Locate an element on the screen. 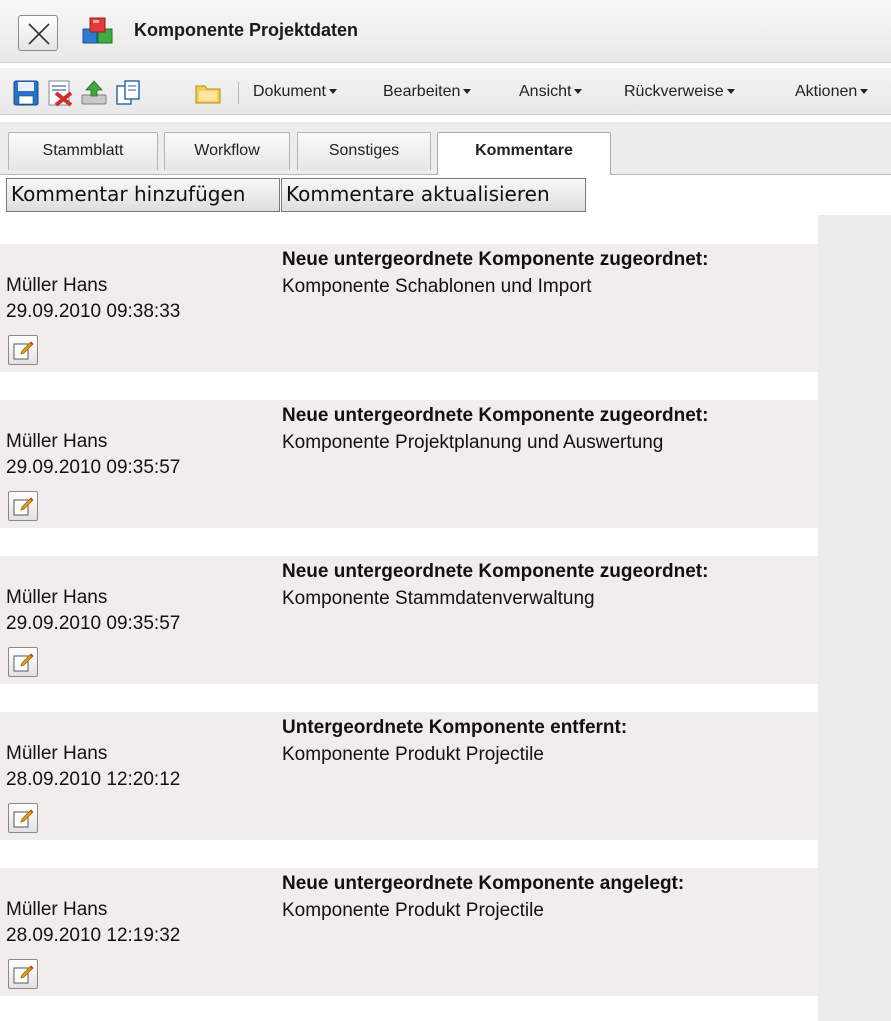 The width and height of the screenshot is (891, 1021). tab-kommentare: Kommentare is located at coordinates (524, 153).